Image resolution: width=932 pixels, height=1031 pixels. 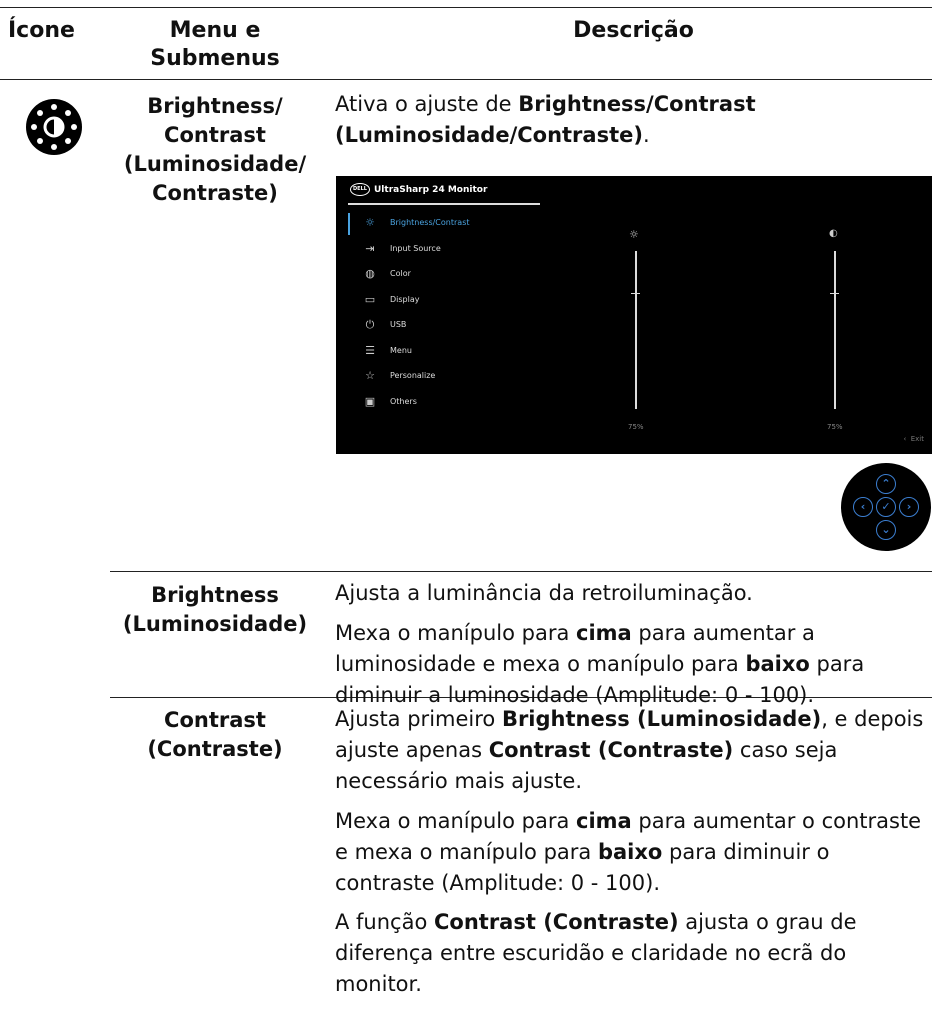 What do you see at coordinates (384, 922) in the screenshot?
I see `text-run: A função` at bounding box center [384, 922].